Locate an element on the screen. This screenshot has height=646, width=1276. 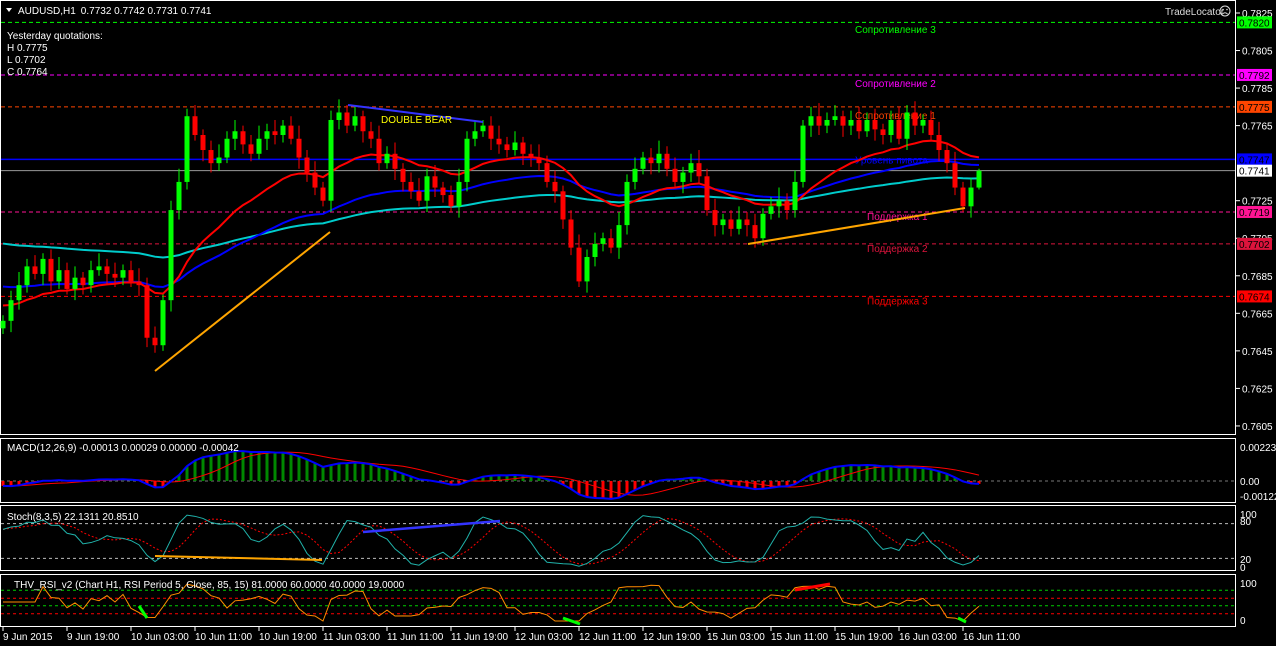
price-tick-label: 0.7765 is located at coordinates (1257, 127).